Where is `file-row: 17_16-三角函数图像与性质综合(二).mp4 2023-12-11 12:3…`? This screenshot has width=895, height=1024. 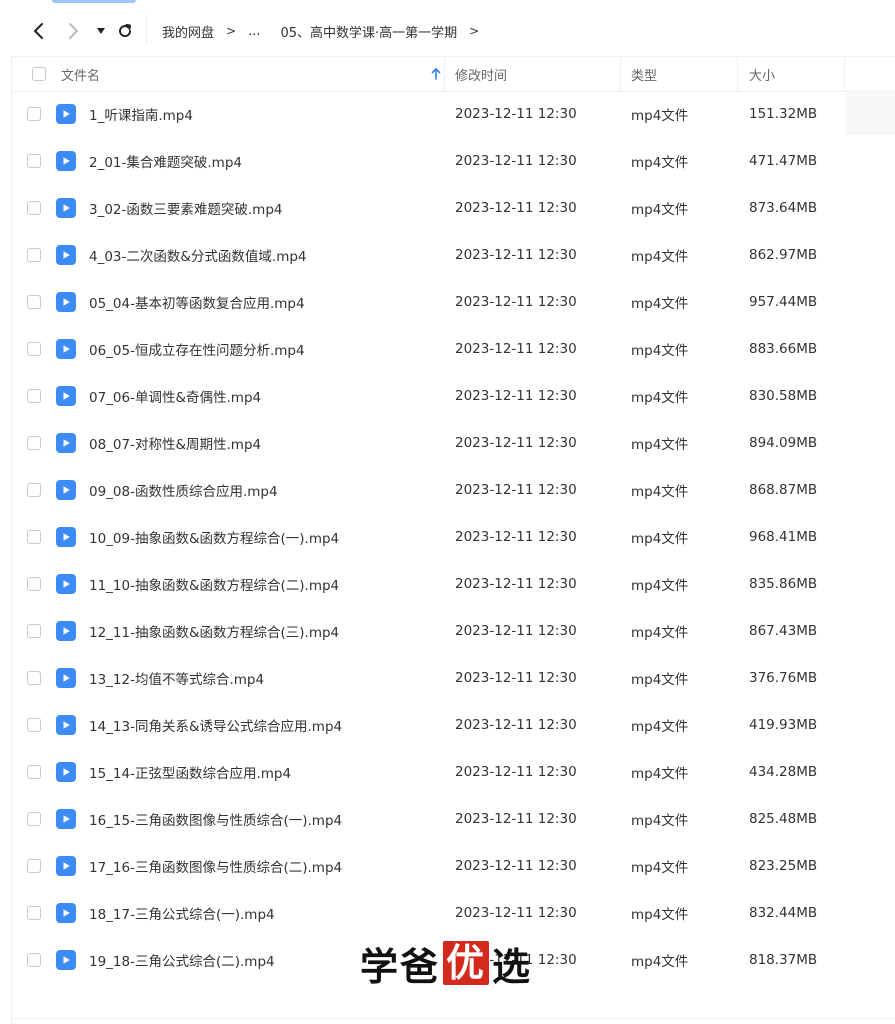 file-row: 17_16-三角函数图像与性质综合(二).mp4 2023-12-11 12:3… is located at coordinates (453, 865).